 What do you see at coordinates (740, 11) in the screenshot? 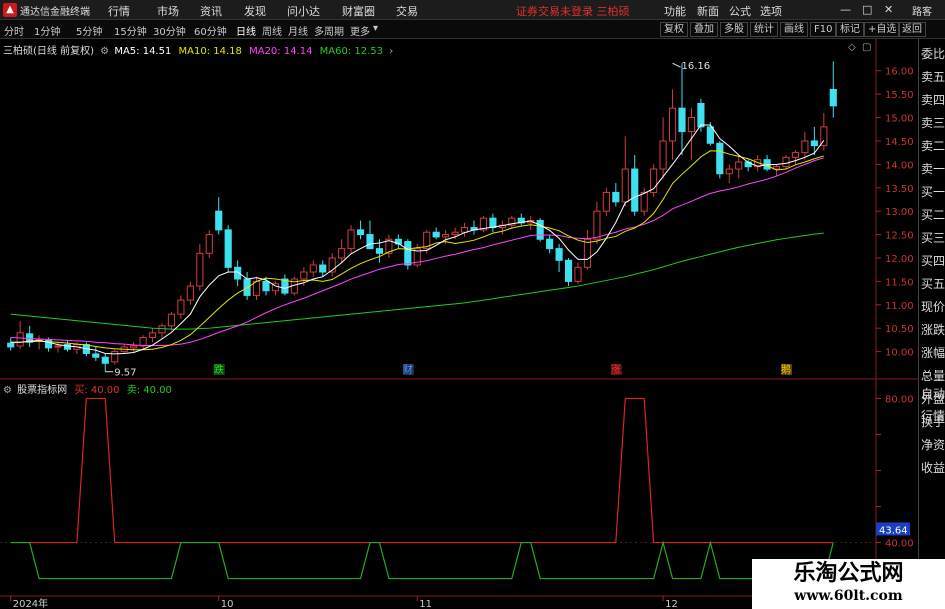
I see `menu-item-gongshi: 公式` at bounding box center [740, 11].